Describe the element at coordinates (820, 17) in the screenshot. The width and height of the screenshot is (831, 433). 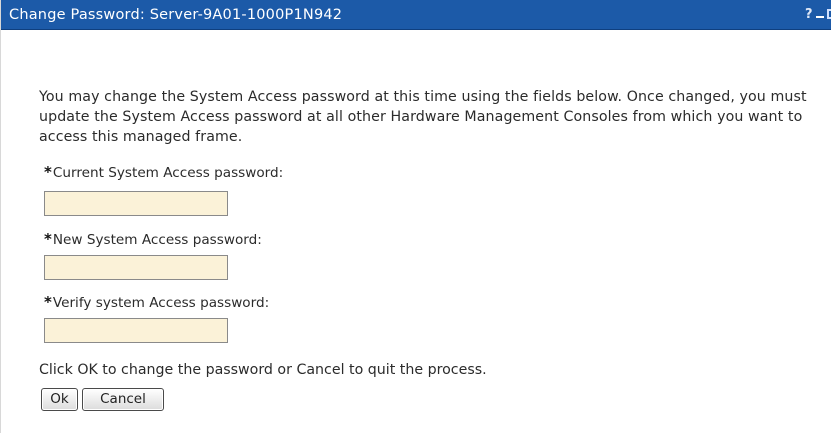
I see `minimize-icon` at that location.